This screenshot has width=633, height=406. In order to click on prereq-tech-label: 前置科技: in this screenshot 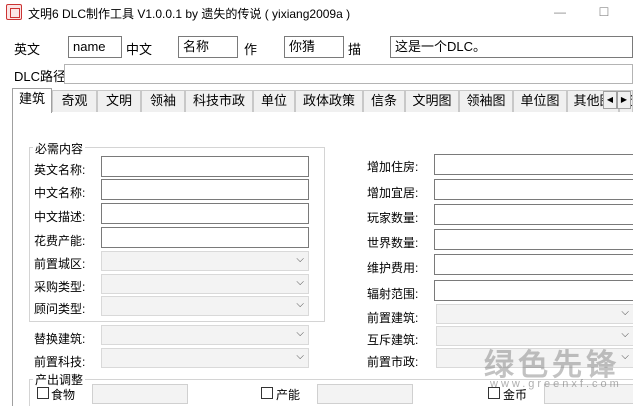, I will do `click(60, 362)`.